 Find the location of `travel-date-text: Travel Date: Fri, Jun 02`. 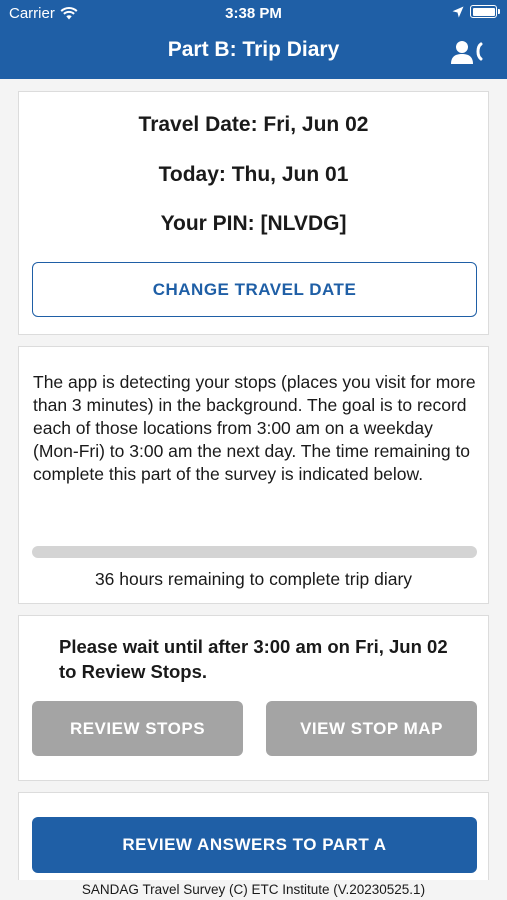

travel-date-text: Travel Date: Fri, Jun 02 is located at coordinates (253, 124).